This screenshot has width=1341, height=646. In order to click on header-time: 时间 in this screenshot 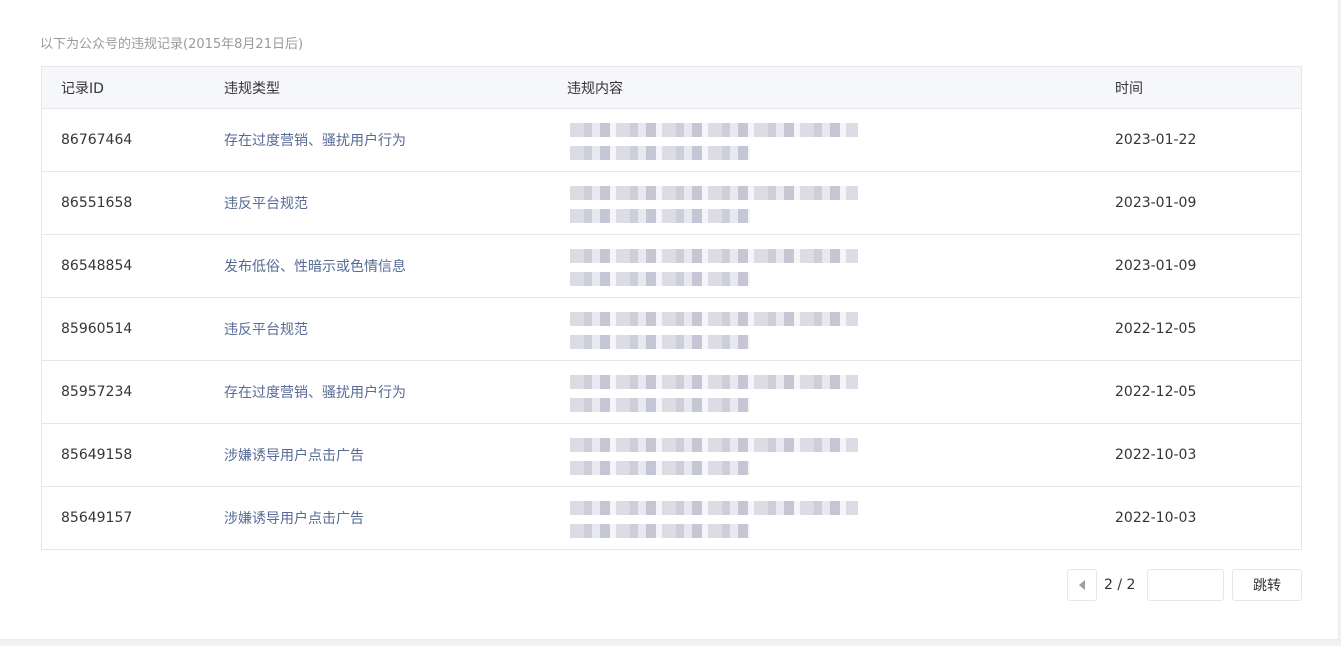, I will do `click(1129, 88)`.